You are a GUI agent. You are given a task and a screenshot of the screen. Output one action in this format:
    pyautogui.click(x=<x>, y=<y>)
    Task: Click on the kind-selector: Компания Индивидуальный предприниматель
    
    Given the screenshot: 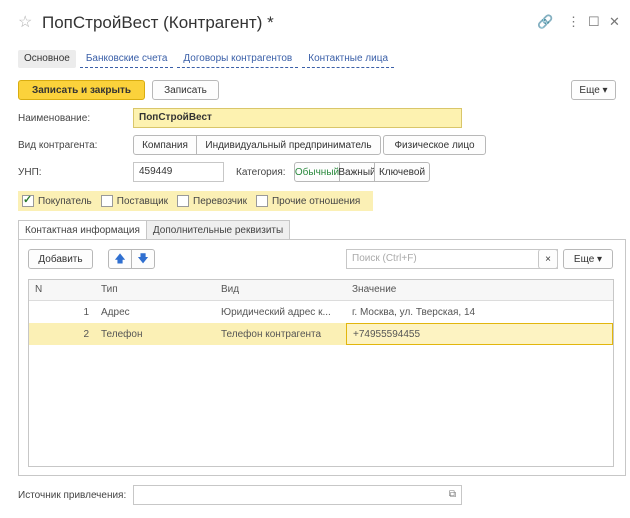 What is the action you would take?
    pyautogui.click(x=257, y=145)
    